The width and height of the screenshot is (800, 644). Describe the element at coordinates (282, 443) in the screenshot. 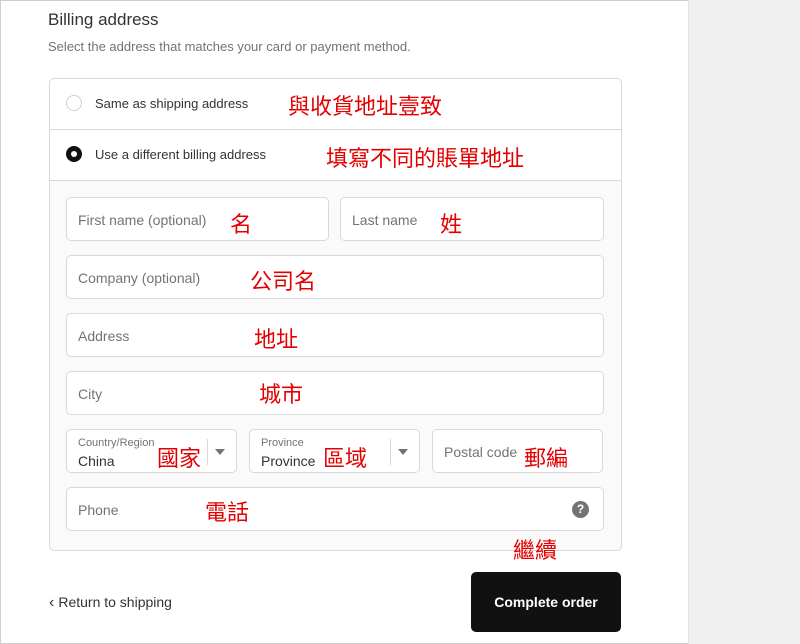

I see `province-label: Province` at that location.